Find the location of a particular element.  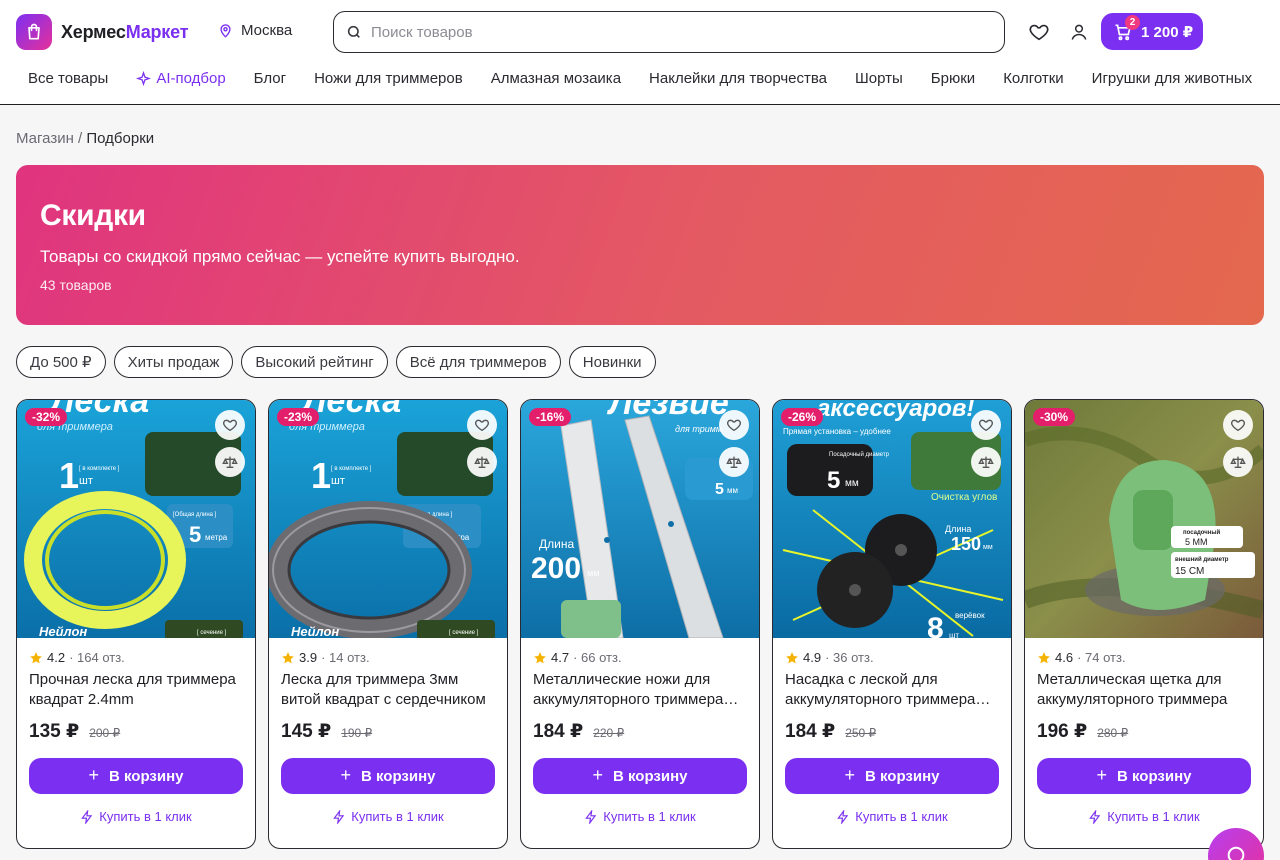

search-icon is located at coordinates (353, 31).